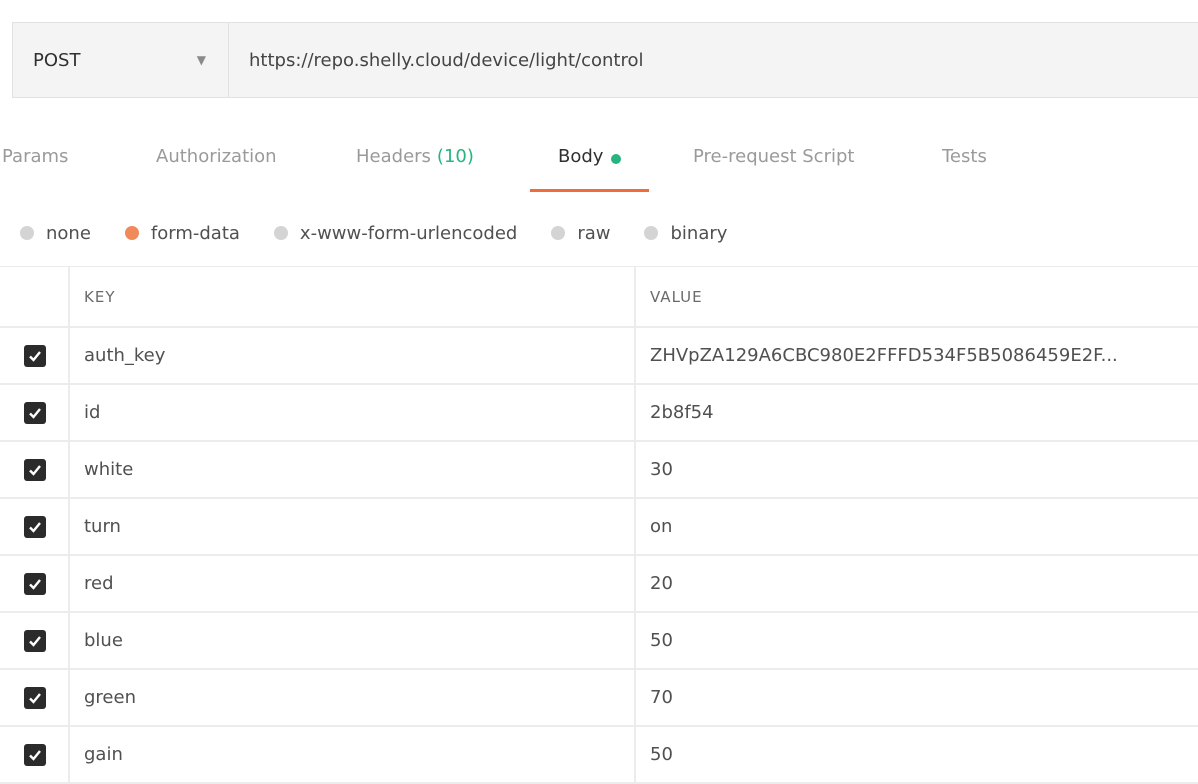  I want to click on column-header-value: VALUE, so click(676, 296).